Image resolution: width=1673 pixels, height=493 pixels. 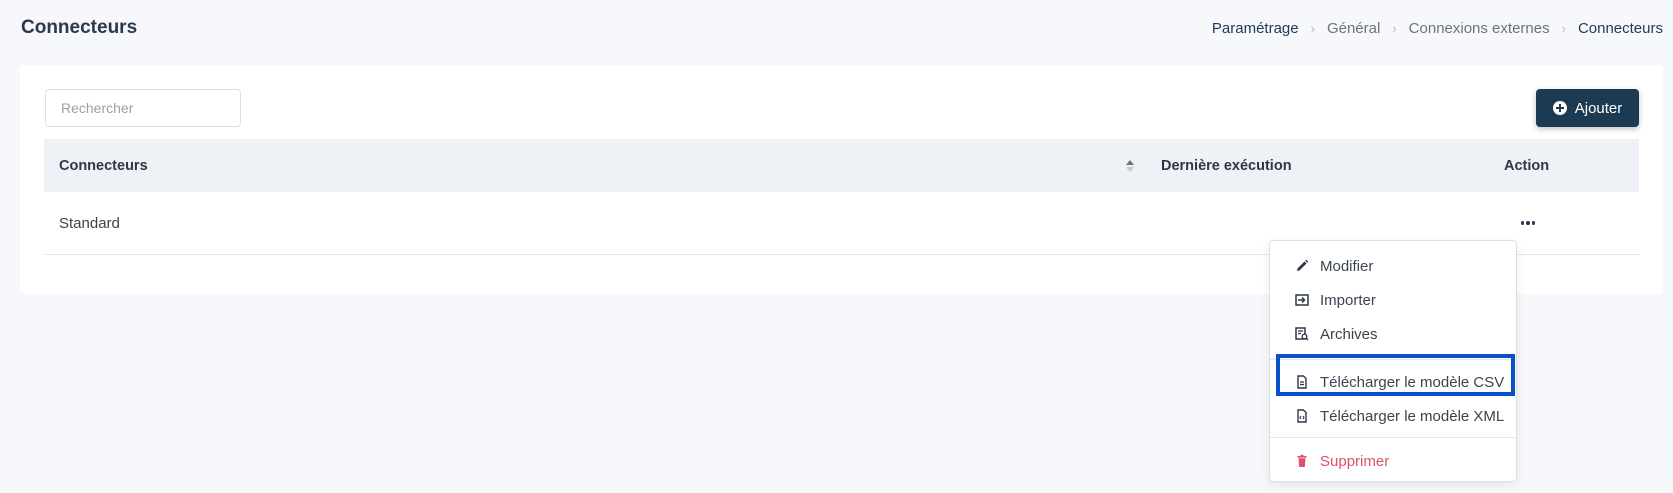 I want to click on menu-item-importer: Importer, so click(x=1393, y=300).